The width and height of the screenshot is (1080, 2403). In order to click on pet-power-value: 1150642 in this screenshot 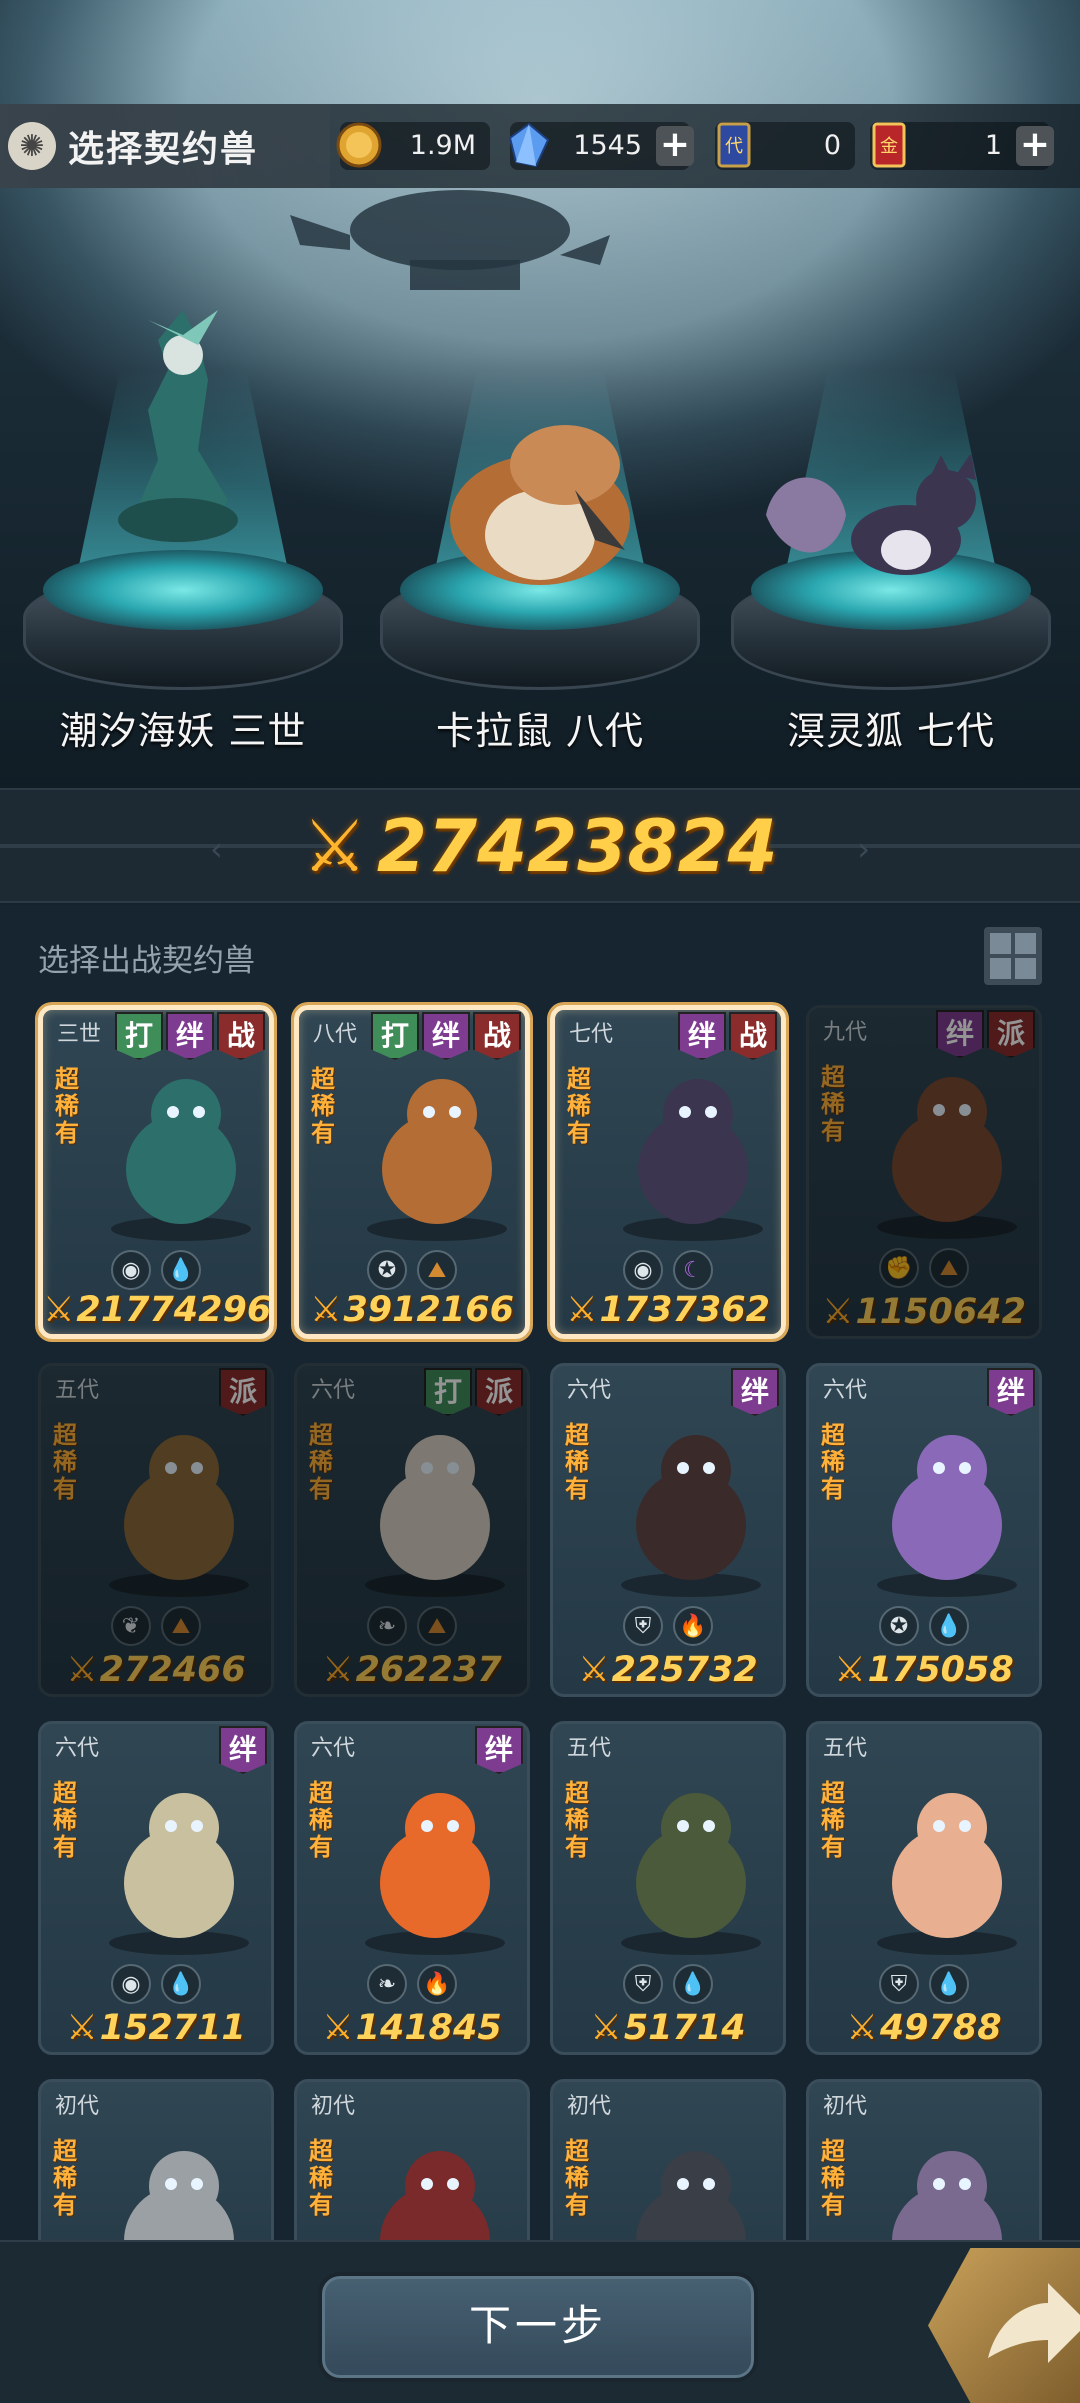, I will do `click(940, 1312)`.